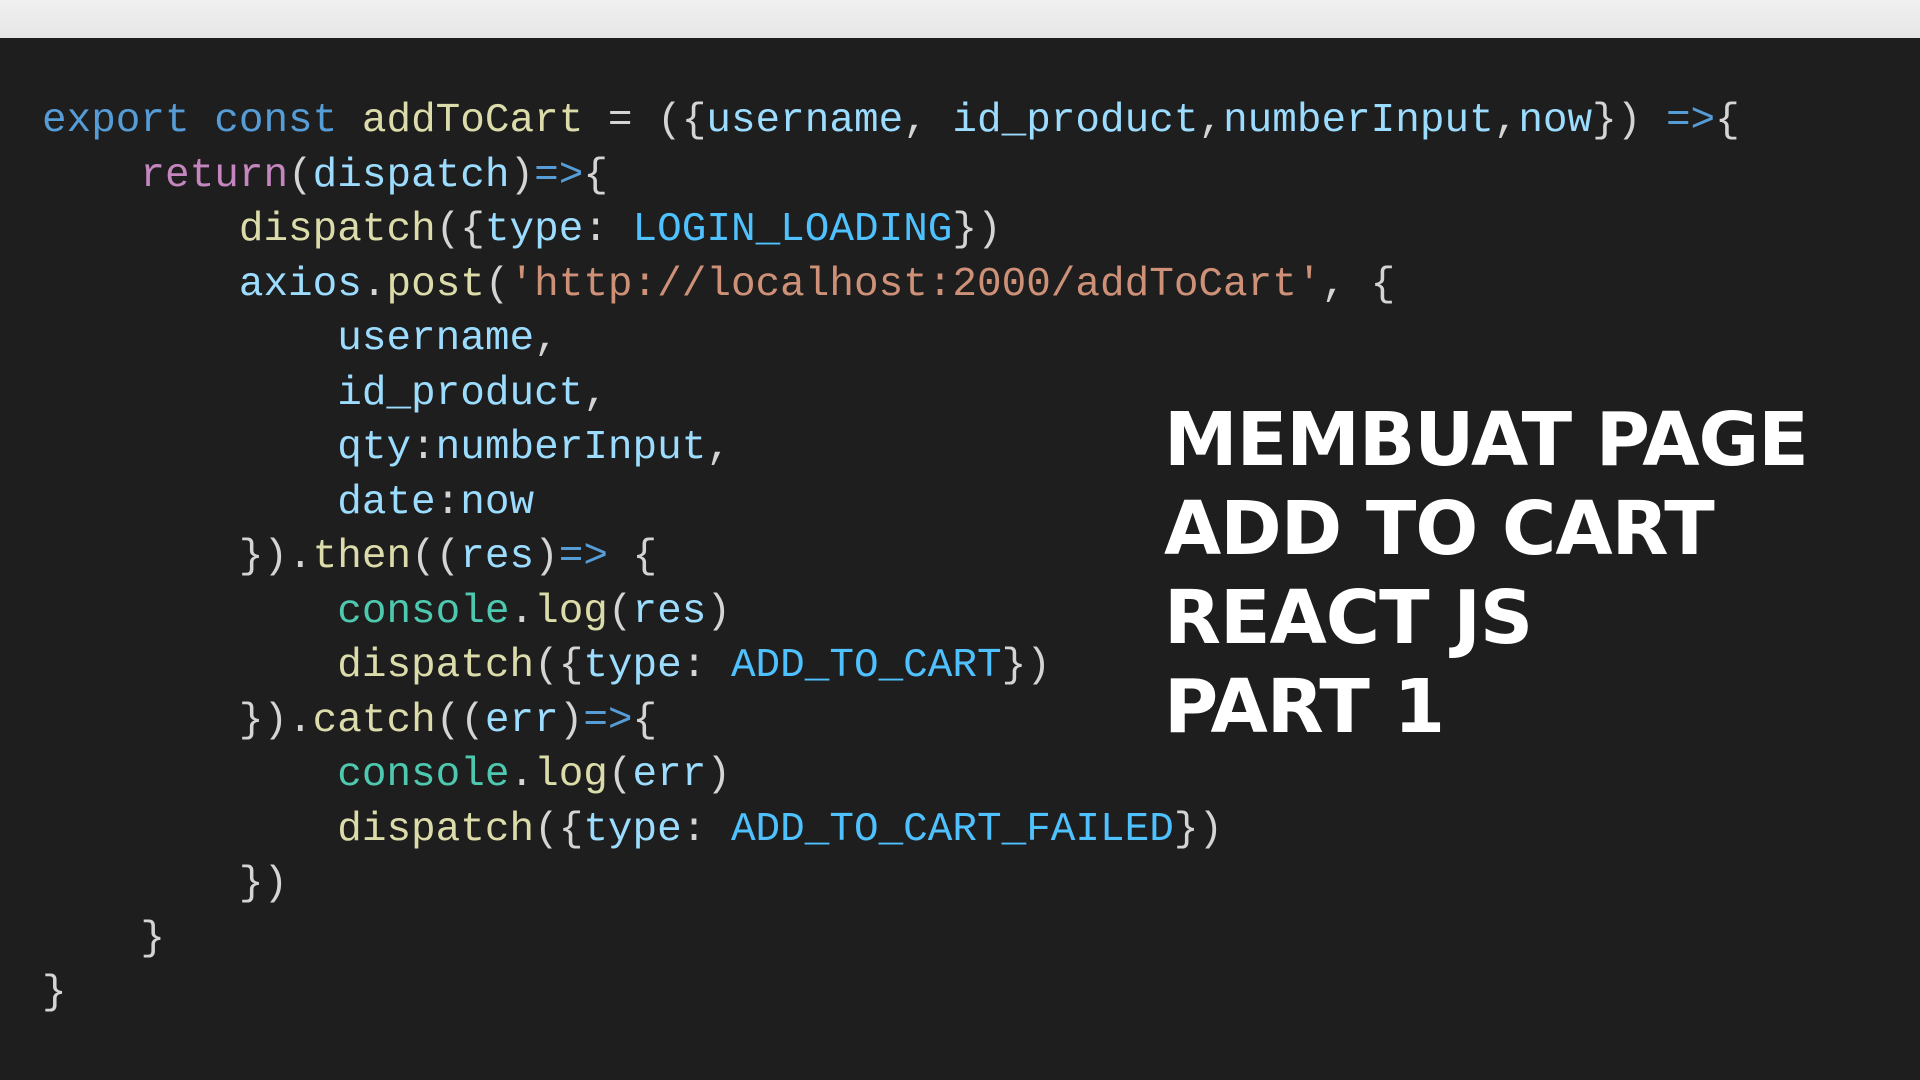 The image size is (1920, 1080). What do you see at coordinates (1358, 284) in the screenshot?
I see `punctuation-token: , {` at bounding box center [1358, 284].